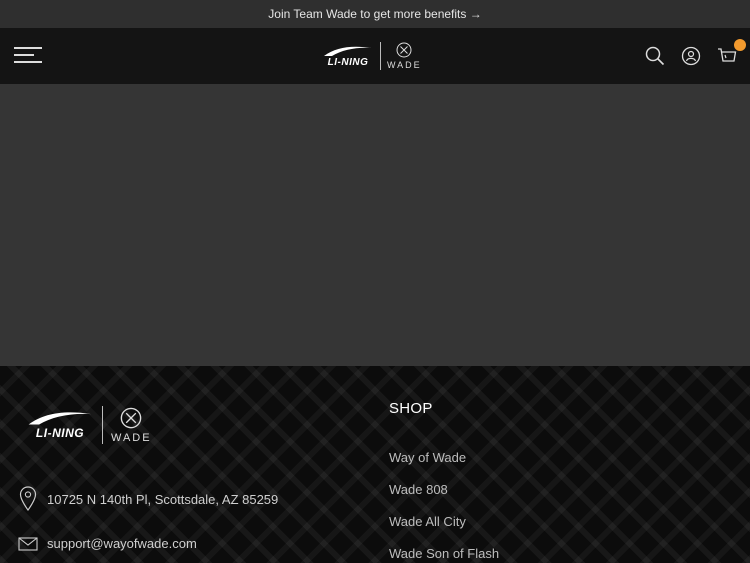 This screenshot has width=750, height=563. What do you see at coordinates (60, 433) in the screenshot?
I see `footer-brand-name: LI-NING` at bounding box center [60, 433].